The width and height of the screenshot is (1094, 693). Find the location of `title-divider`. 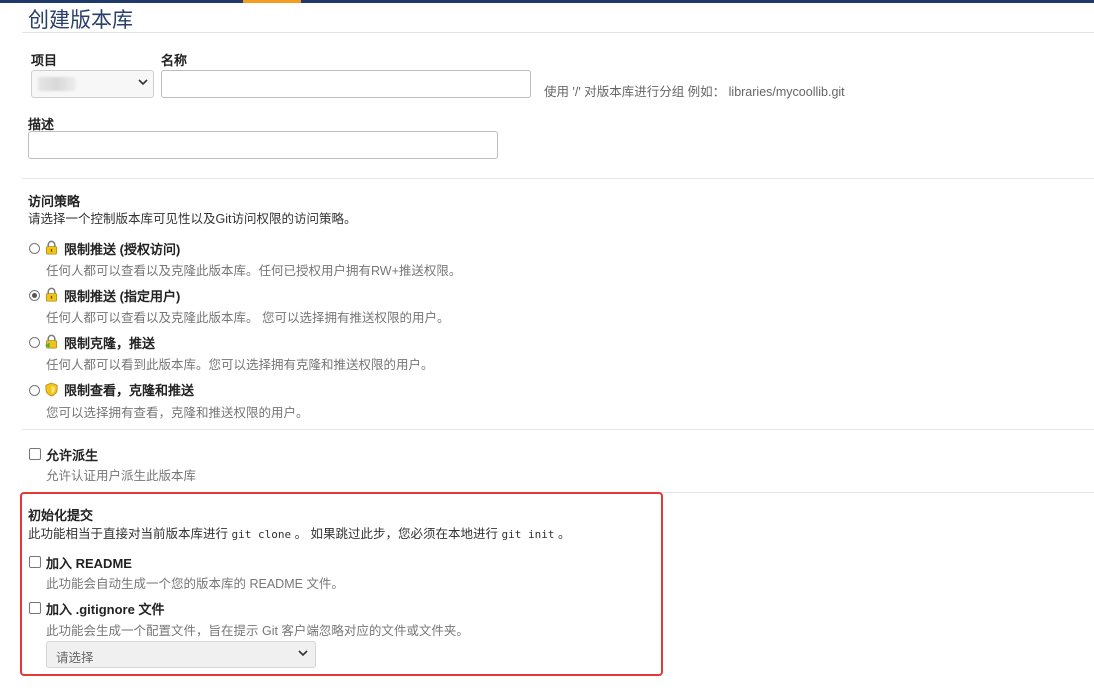

title-divider is located at coordinates (558, 32).